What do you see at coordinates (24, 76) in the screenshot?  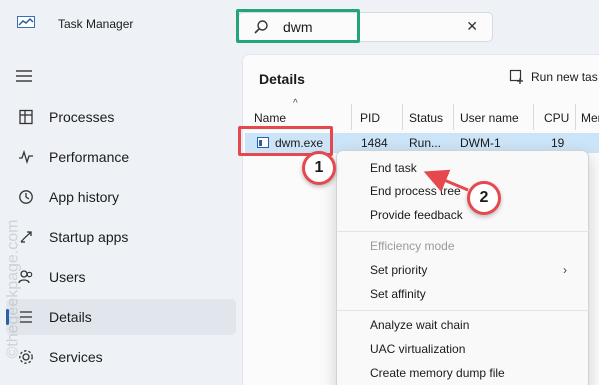 I see `hamburger-menu-icon` at bounding box center [24, 76].